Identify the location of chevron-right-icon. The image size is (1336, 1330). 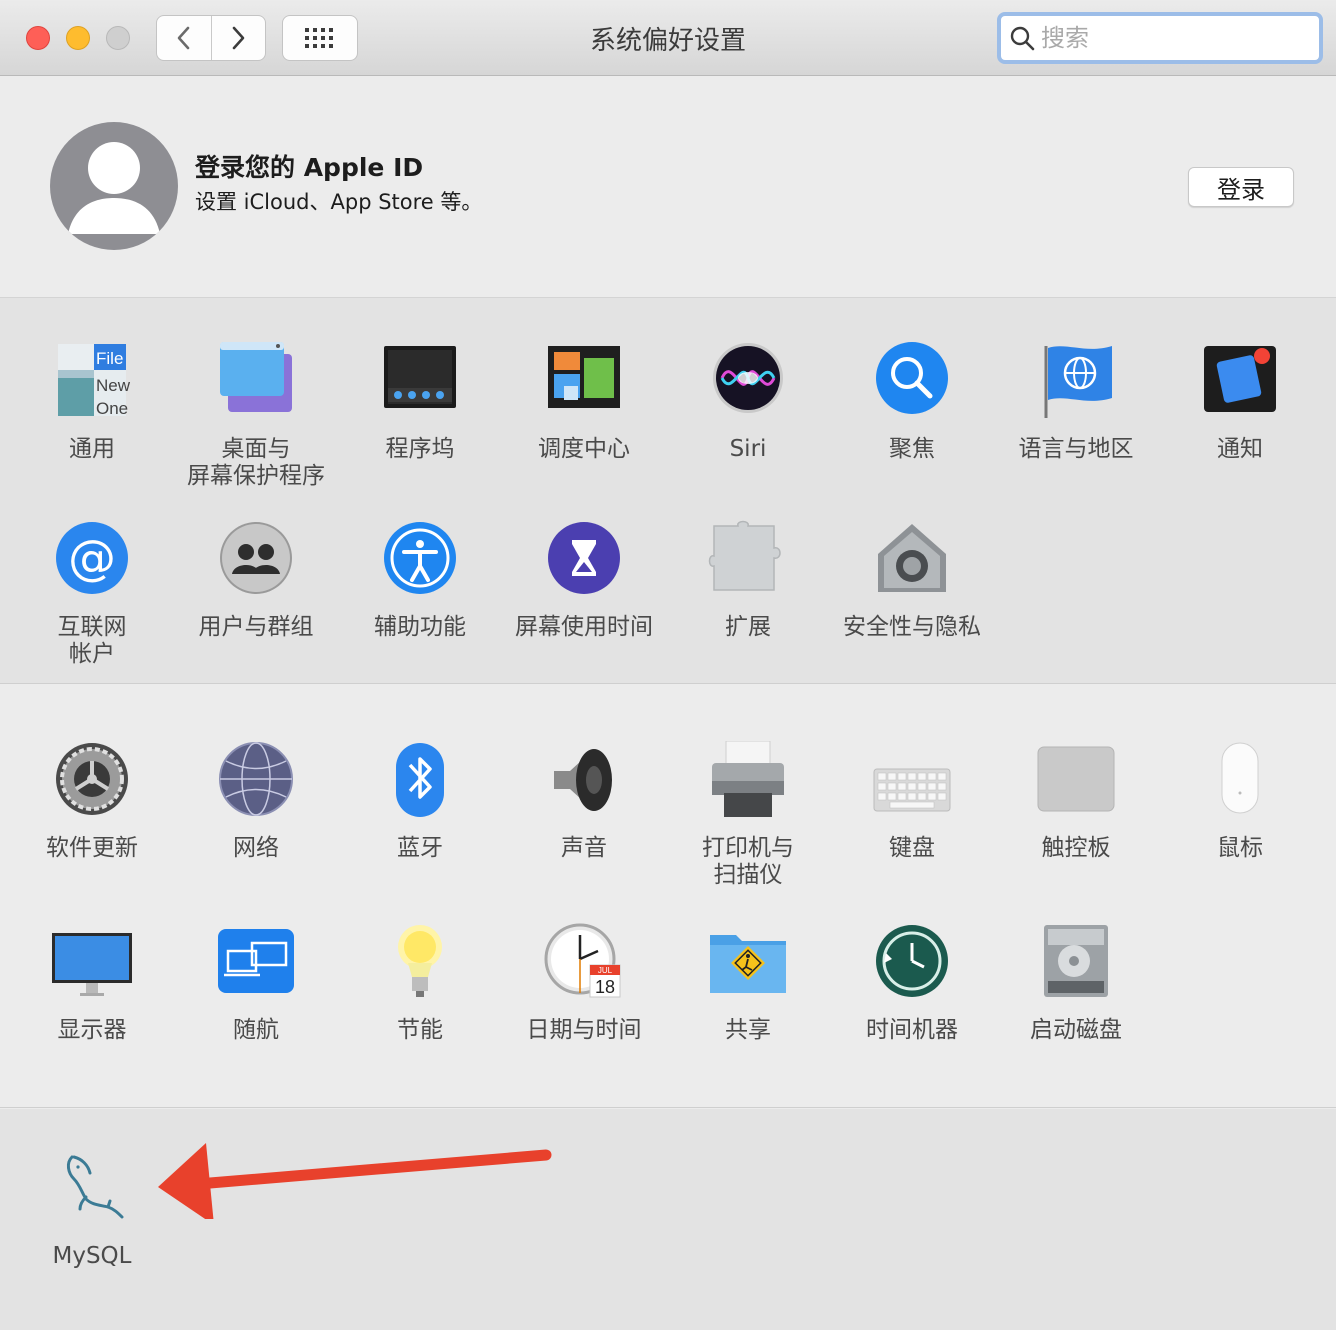
(238, 38).